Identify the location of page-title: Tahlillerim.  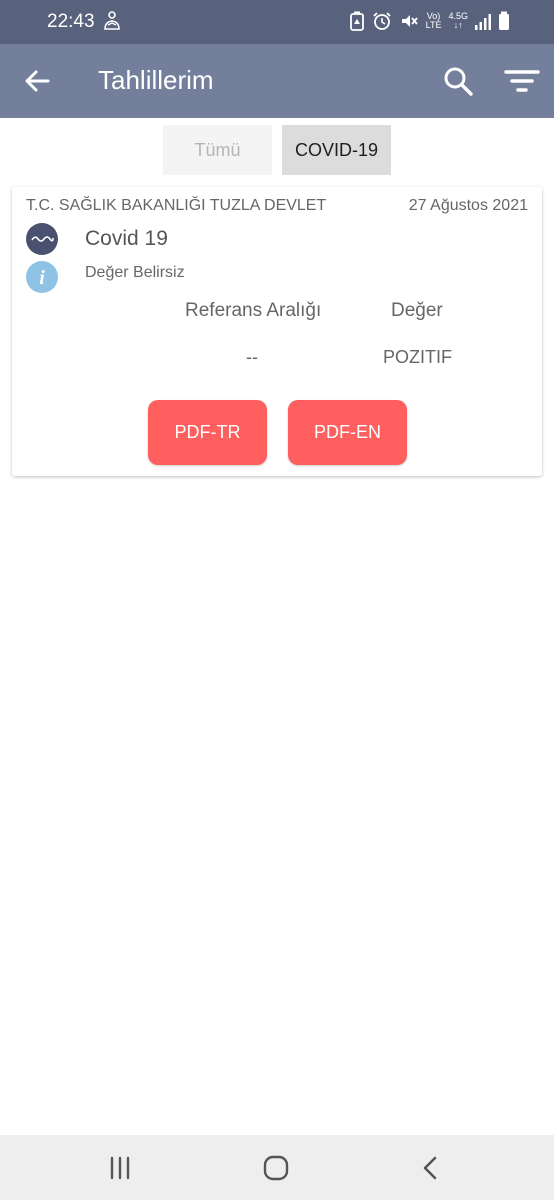
(156, 80).